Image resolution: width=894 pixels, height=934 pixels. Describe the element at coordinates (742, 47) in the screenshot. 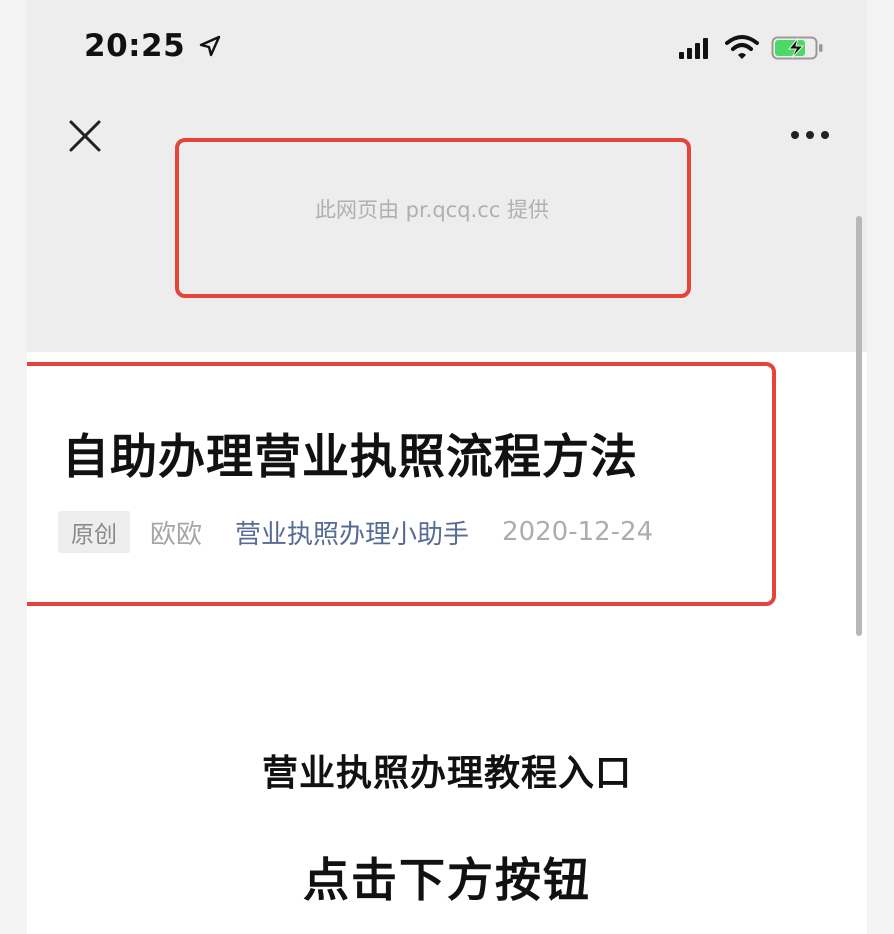

I see `wifi-icon` at that location.